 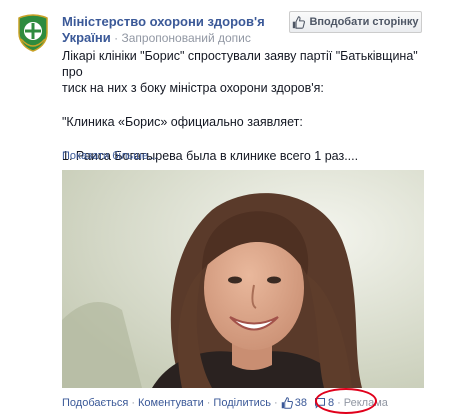 What do you see at coordinates (174, 22) in the screenshot?
I see `page-name-link: Міністерство охорони здоров'я` at bounding box center [174, 22].